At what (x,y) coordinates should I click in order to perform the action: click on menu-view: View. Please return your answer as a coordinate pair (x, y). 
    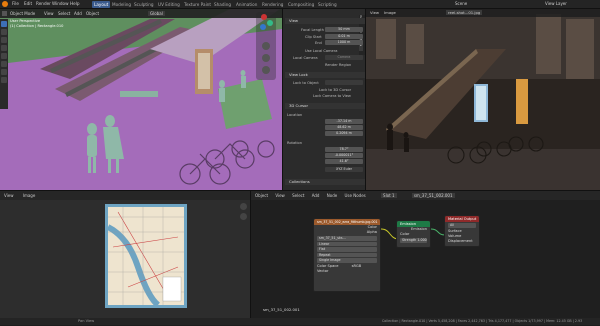
    Looking at the image, I should click on (49, 13).